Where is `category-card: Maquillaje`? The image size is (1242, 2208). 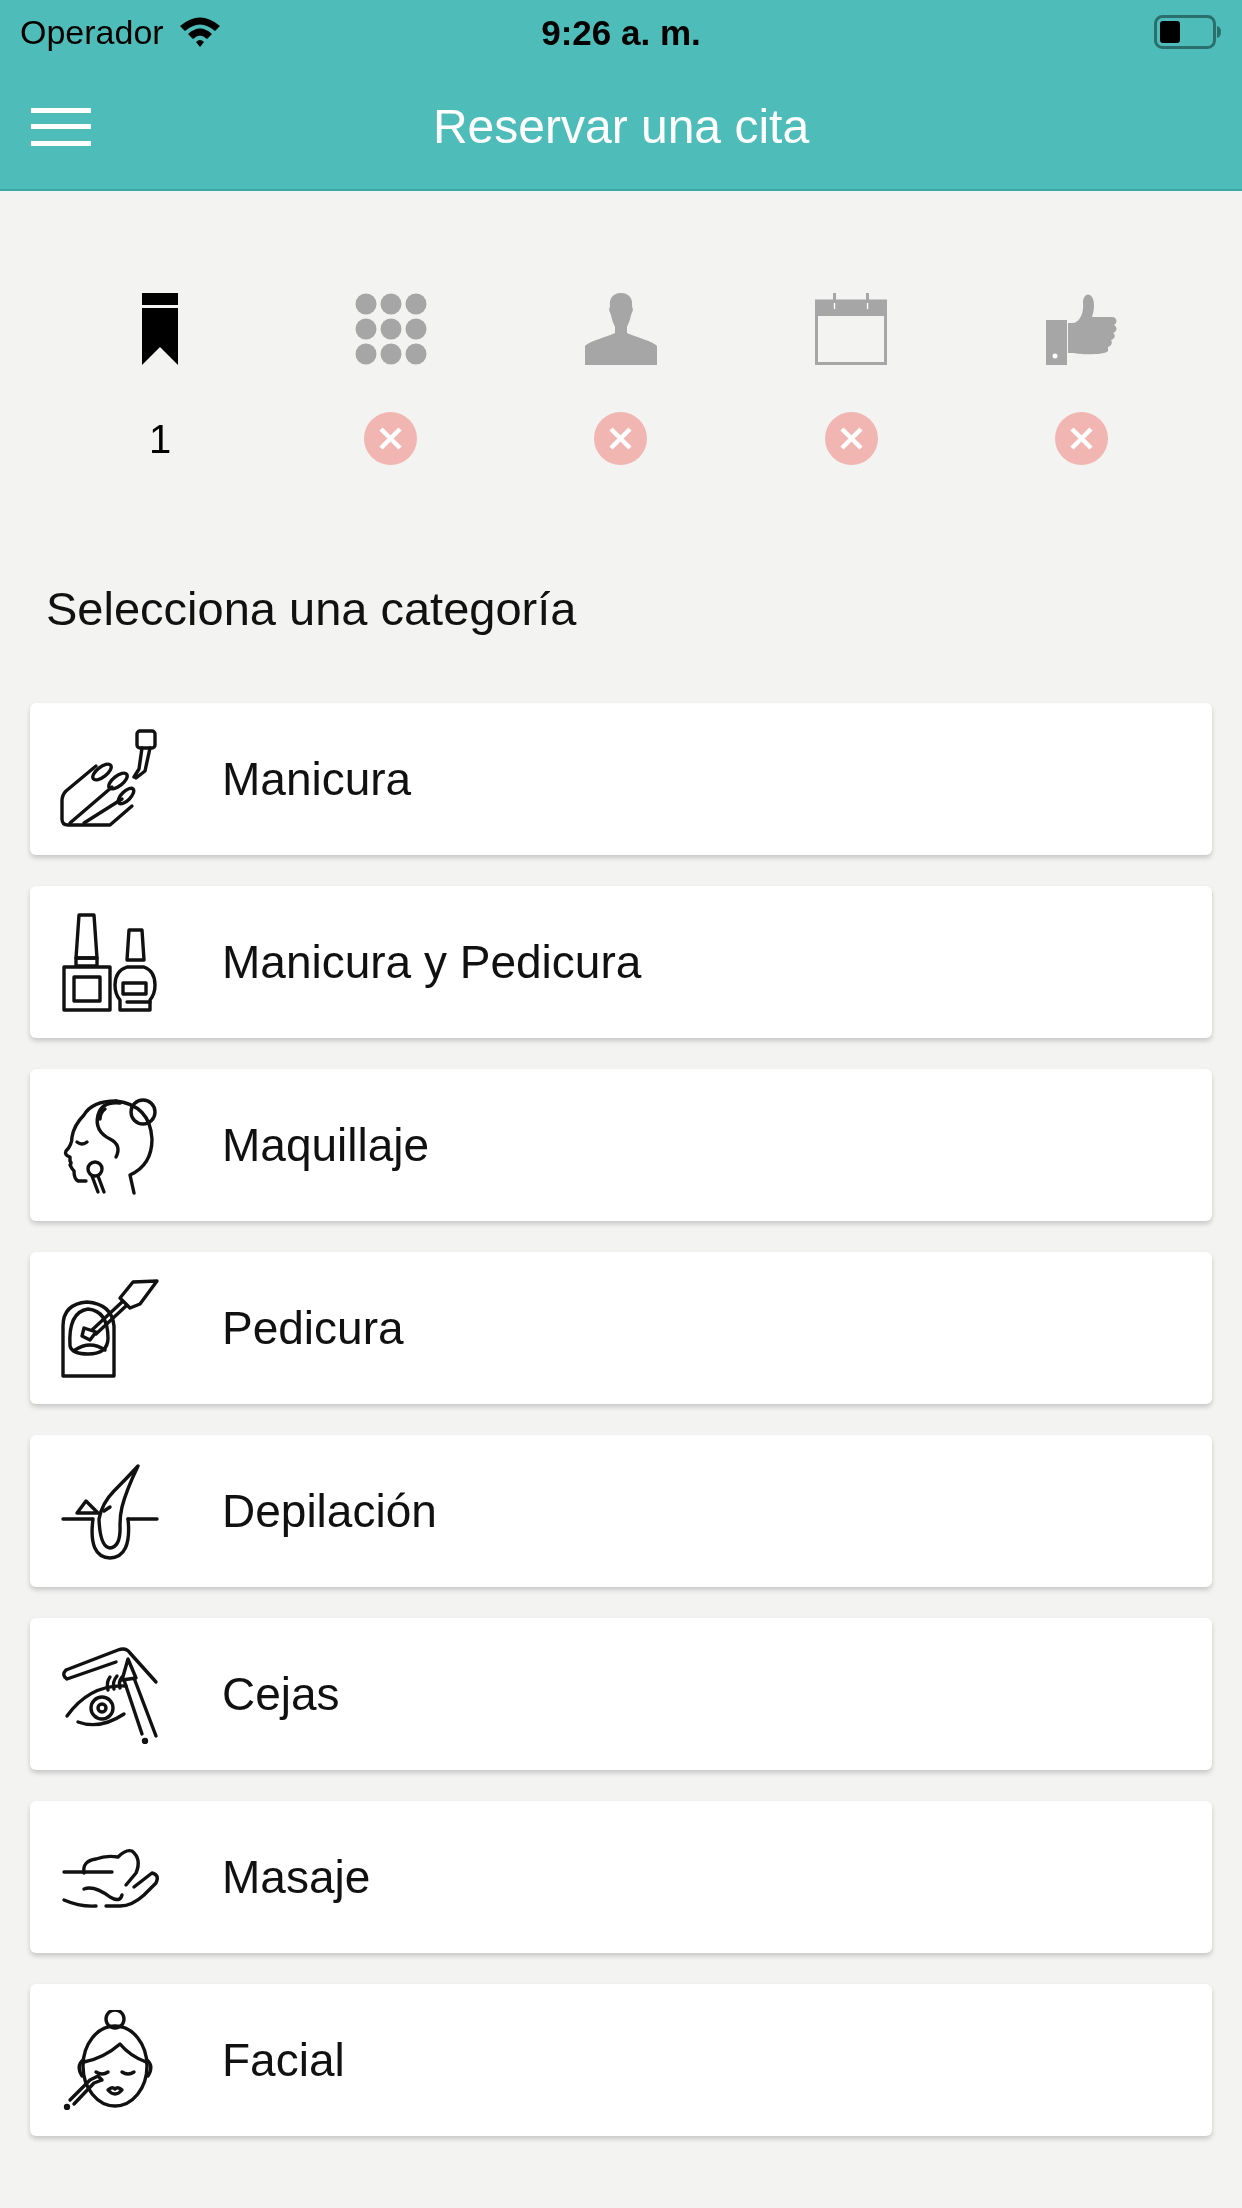 category-card: Maquillaje is located at coordinates (621, 1145).